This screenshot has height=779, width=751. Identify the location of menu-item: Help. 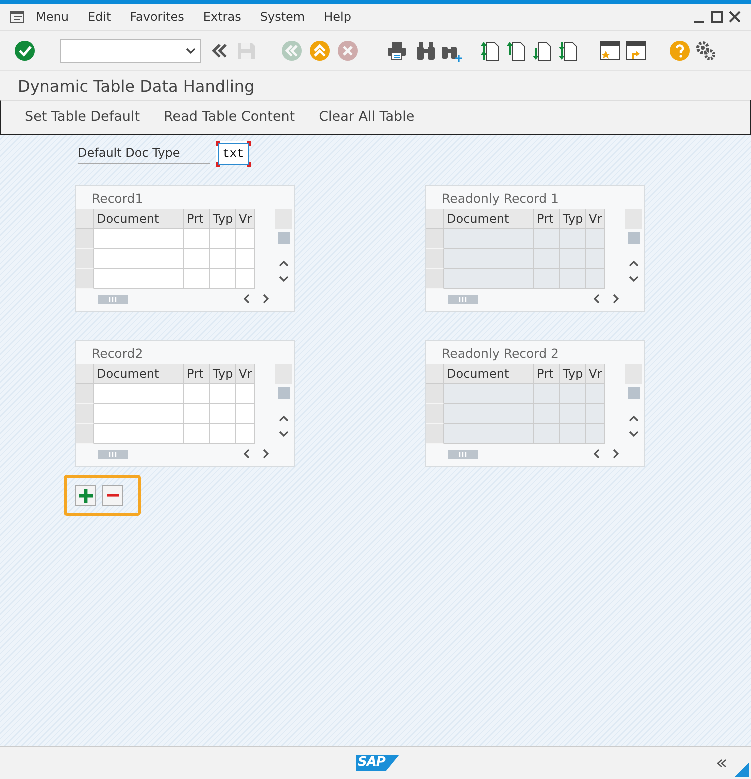
(338, 17).